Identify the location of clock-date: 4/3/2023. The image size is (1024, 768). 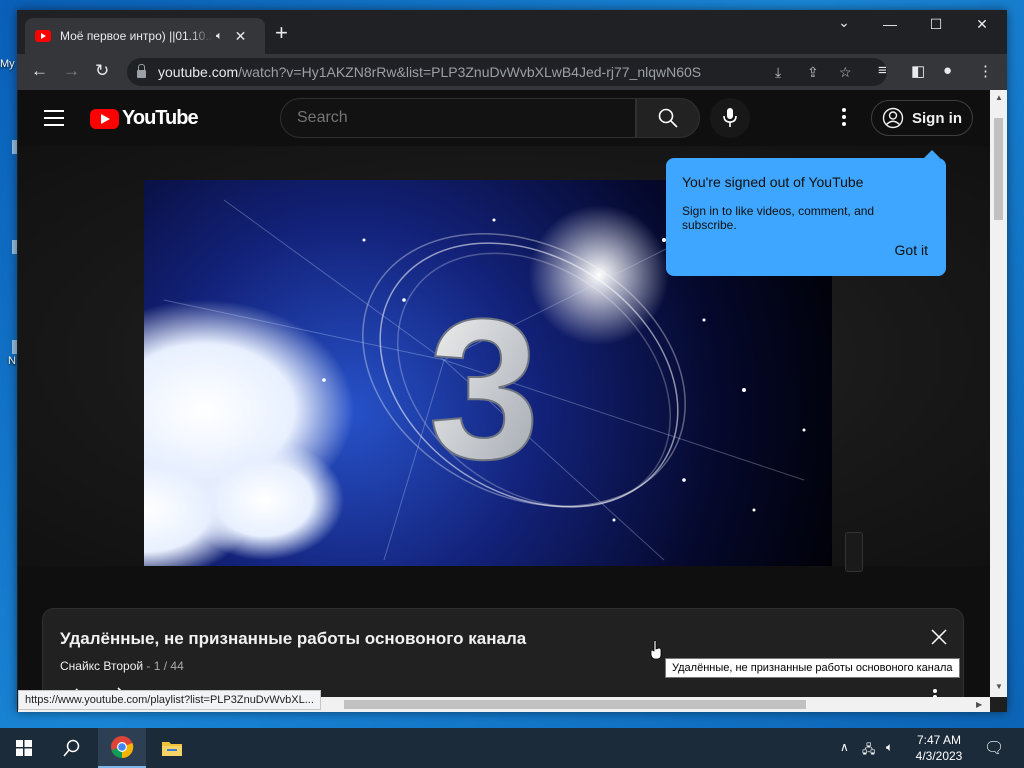
(939, 756).